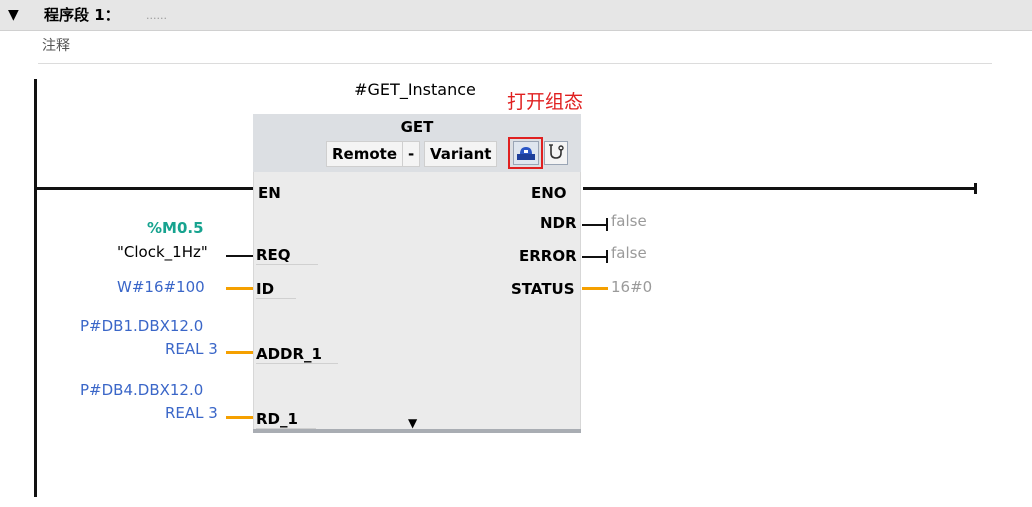 The width and height of the screenshot is (1032, 507). Describe the element at coordinates (269, 193) in the screenshot. I see `pin-en: EN` at that location.